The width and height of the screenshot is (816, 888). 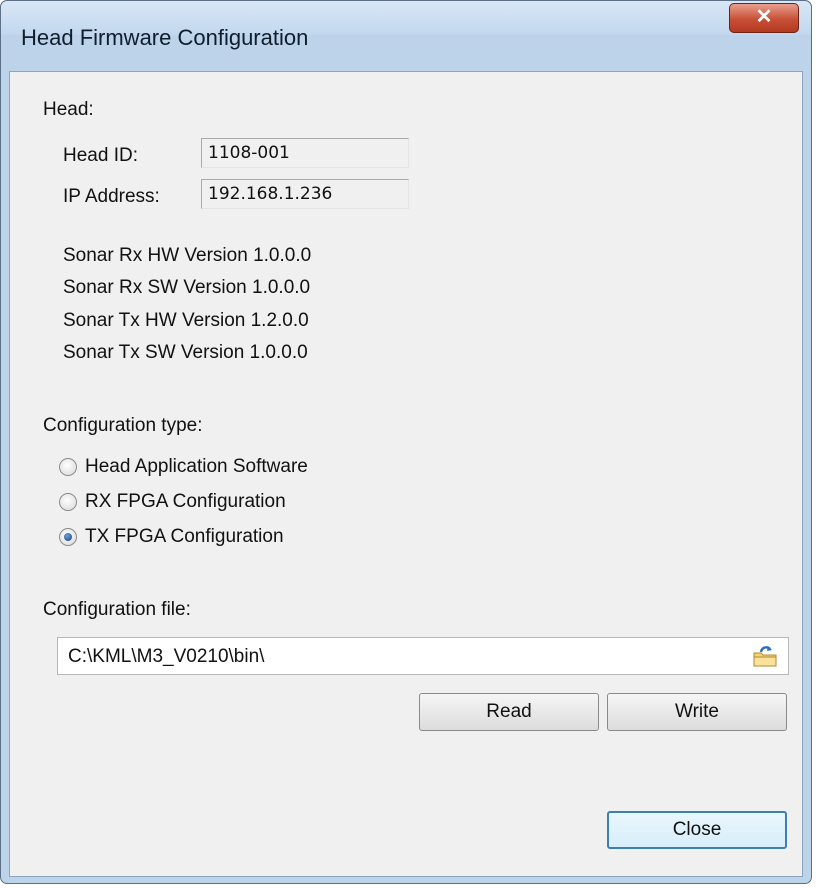 I want to click on radio-tx-fpga-configuration: TX FPGA Configuration, so click(x=171, y=537).